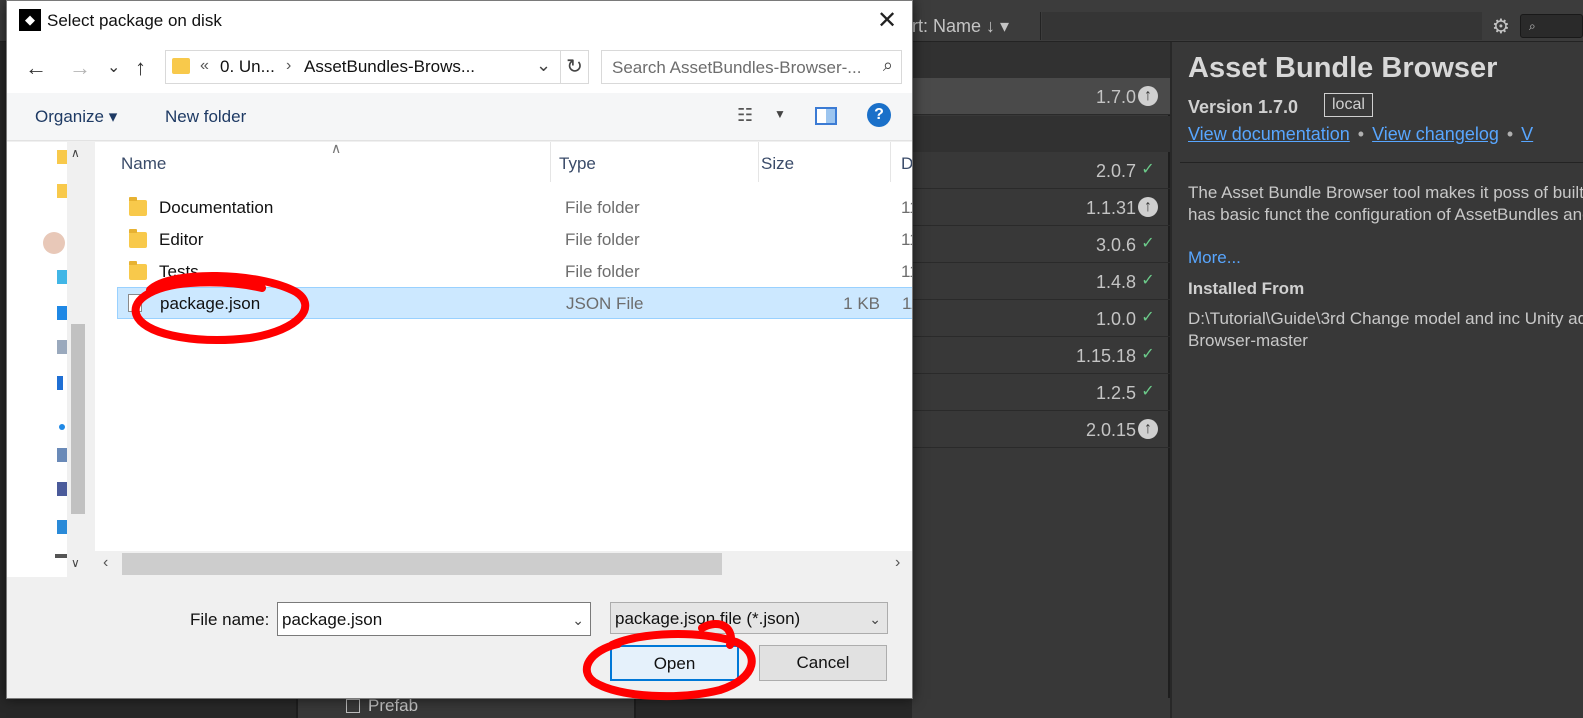  I want to click on file-name-value: package.json, so click(332, 619).